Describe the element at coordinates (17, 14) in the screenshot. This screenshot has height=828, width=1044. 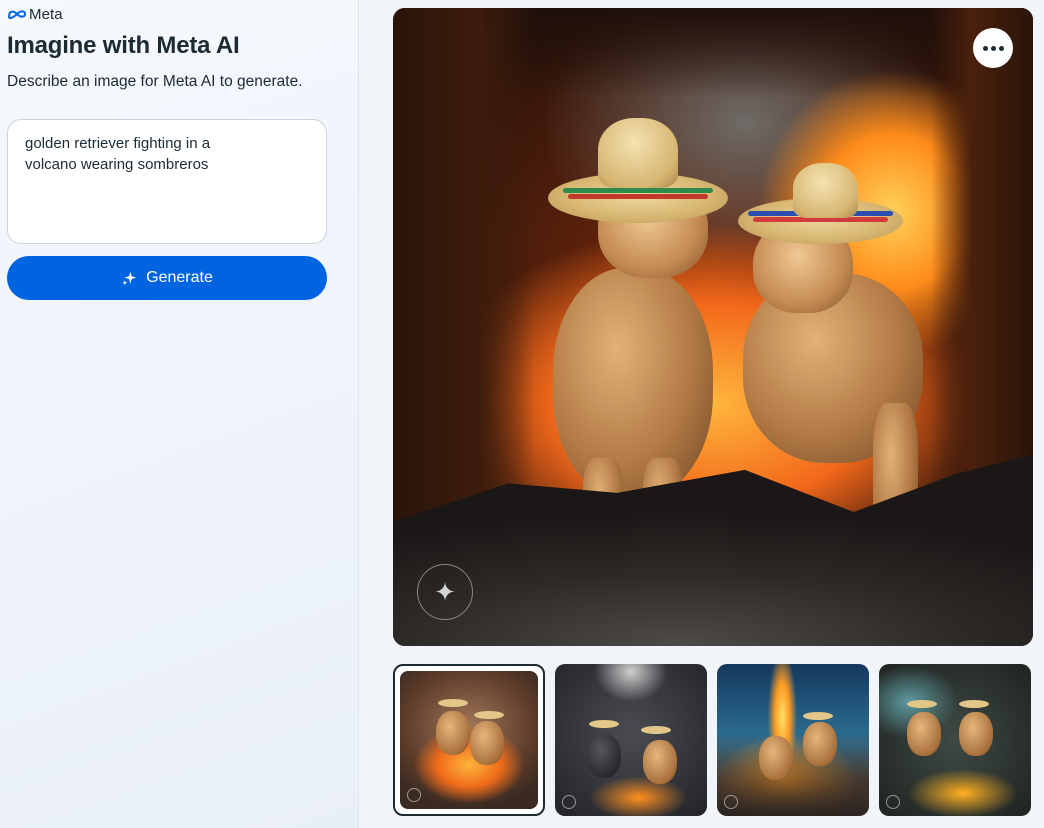
I see `meta-infinity-icon` at that location.